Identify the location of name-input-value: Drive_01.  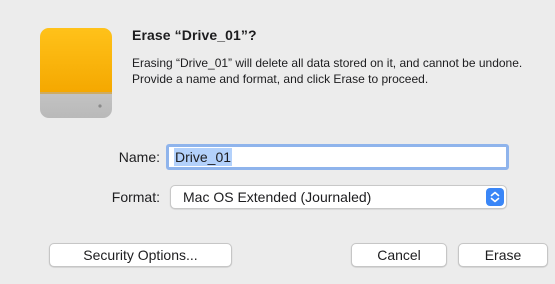
(203, 157).